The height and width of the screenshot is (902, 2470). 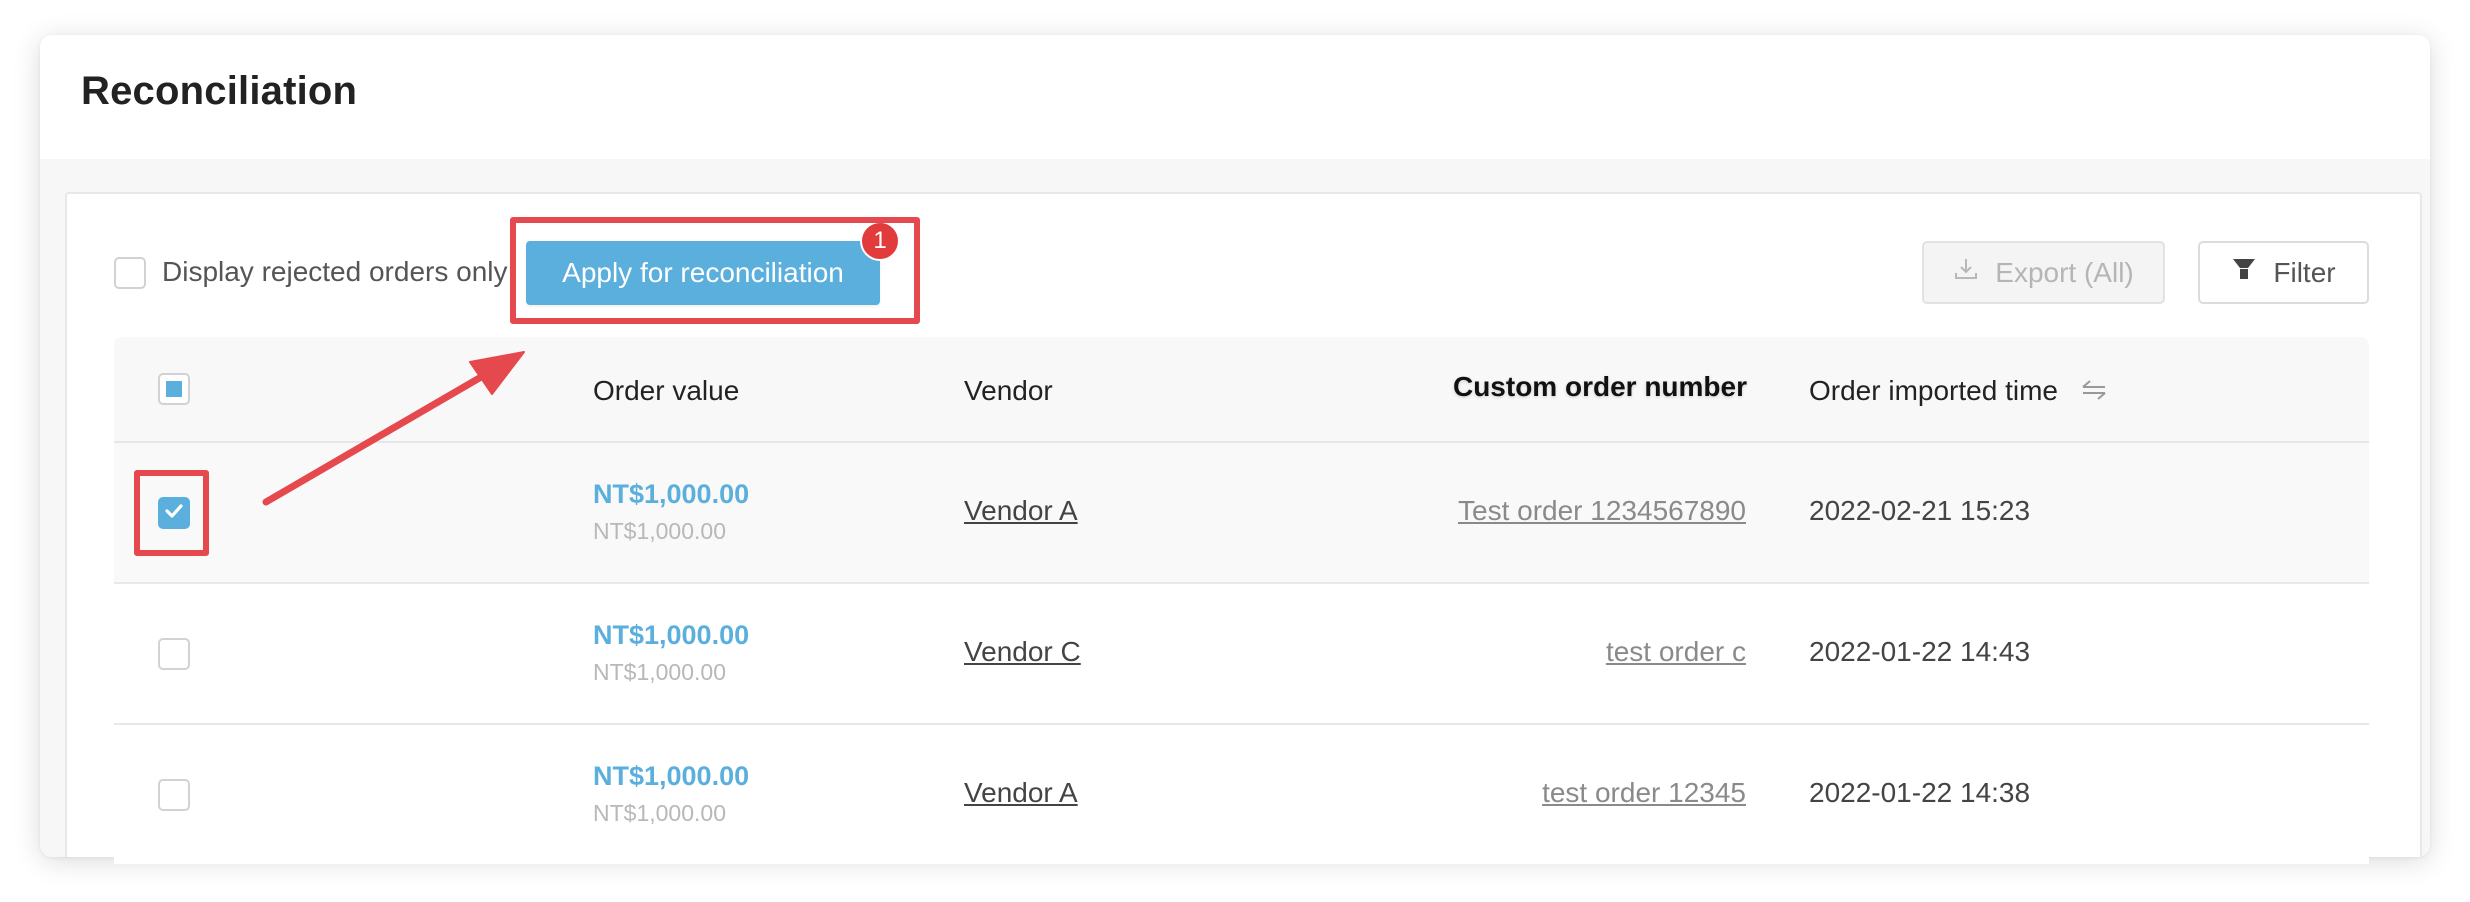 I want to click on indeterminate-mark, so click(x=174, y=389).